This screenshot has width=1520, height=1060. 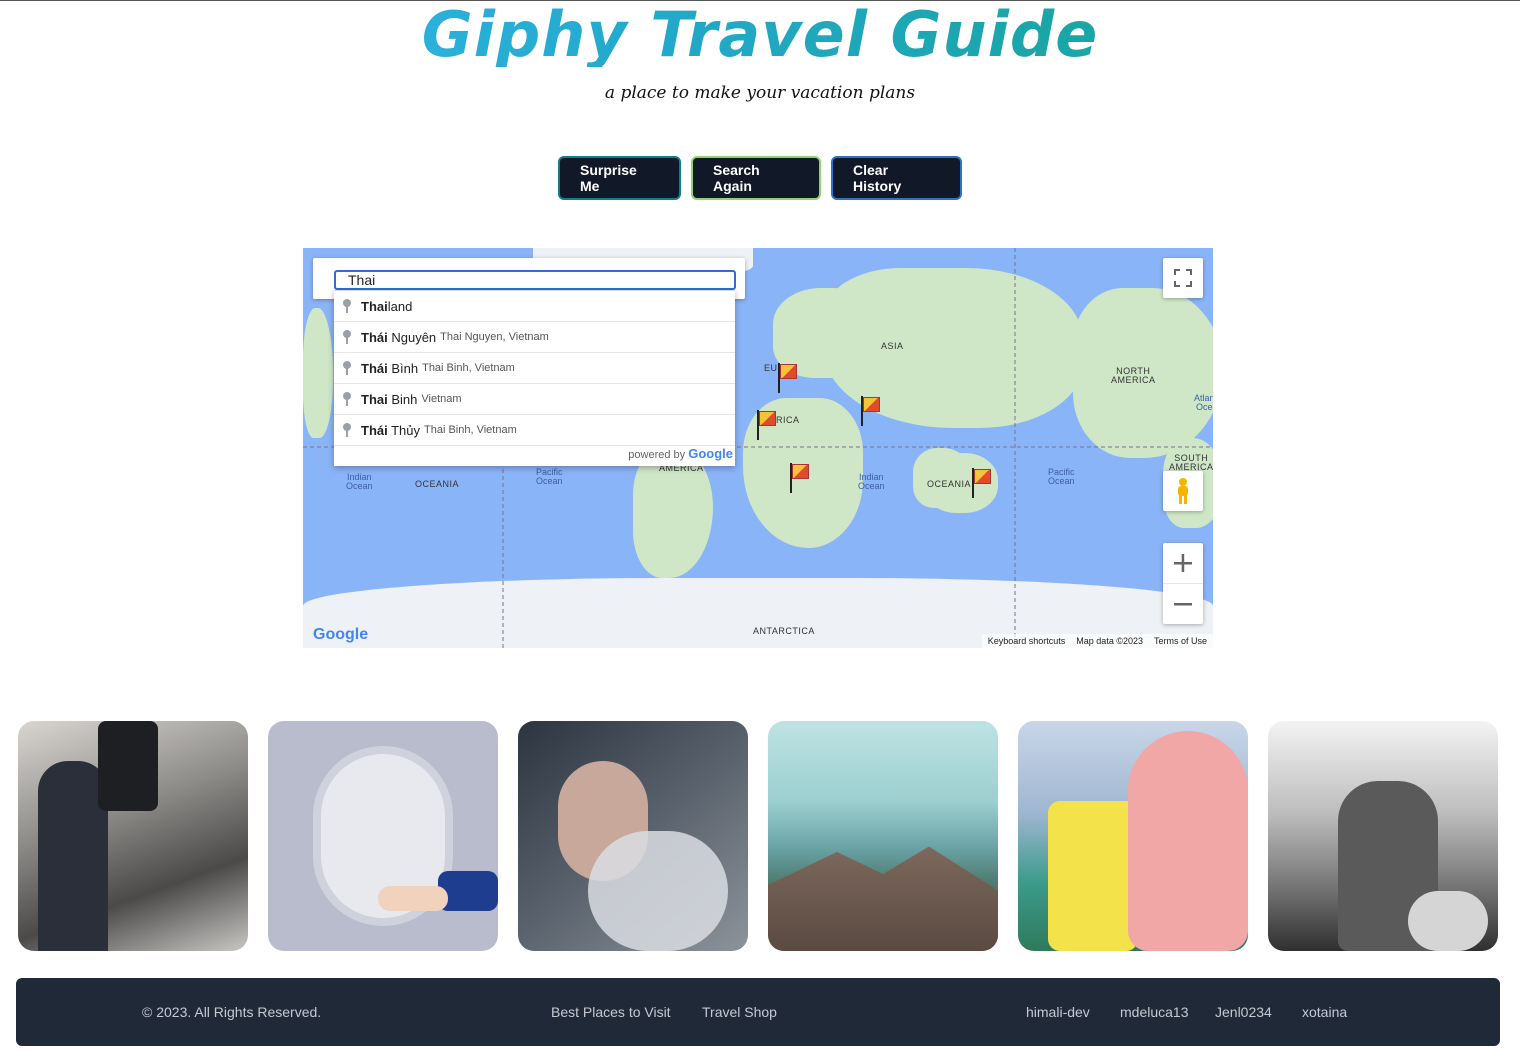 I want to click on google-logo: Google, so click(x=340, y=635).